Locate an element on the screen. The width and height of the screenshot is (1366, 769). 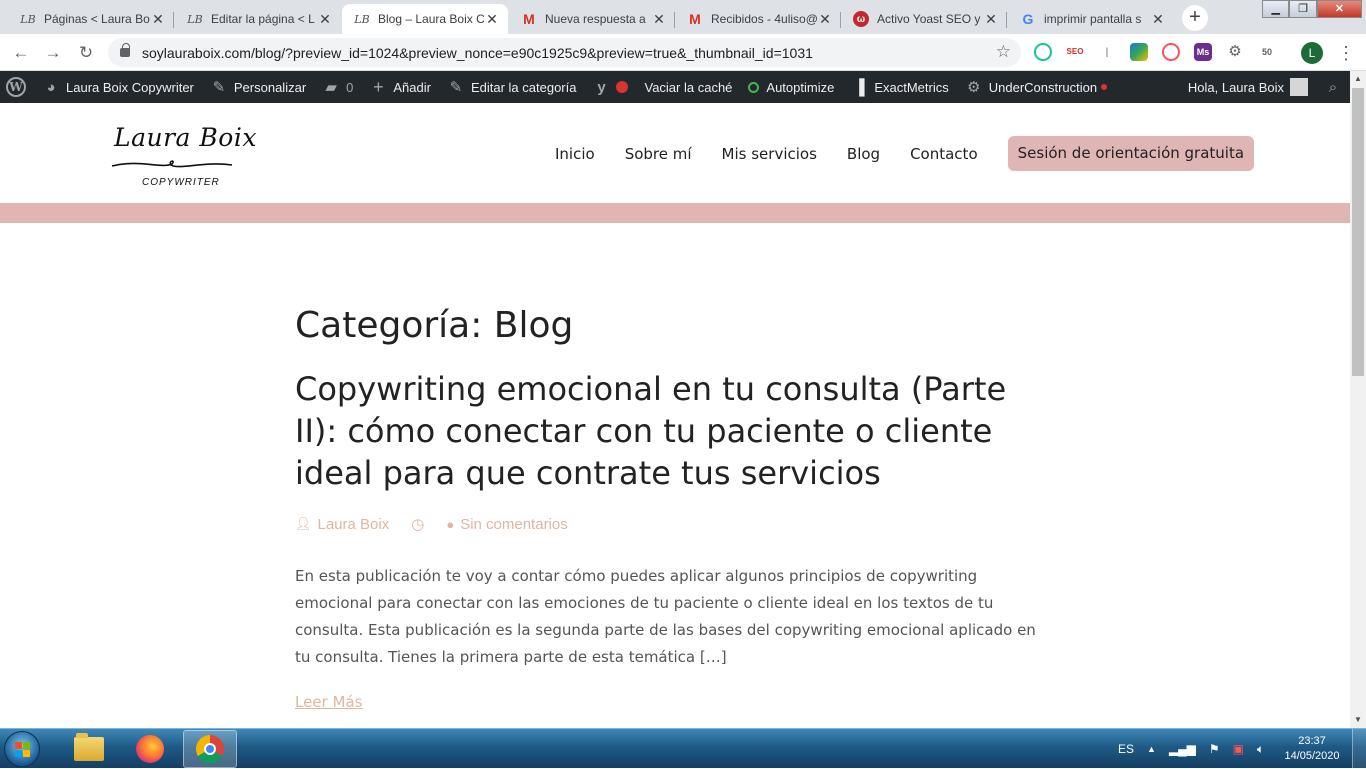
admin-add-new: + Añadir is located at coordinates (400, 87).